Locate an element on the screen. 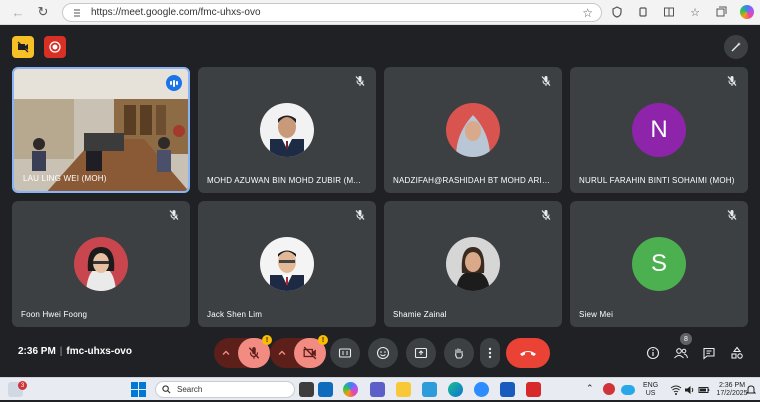 This screenshot has width=760, height=402. back-icon: ← is located at coordinates (18, 12).